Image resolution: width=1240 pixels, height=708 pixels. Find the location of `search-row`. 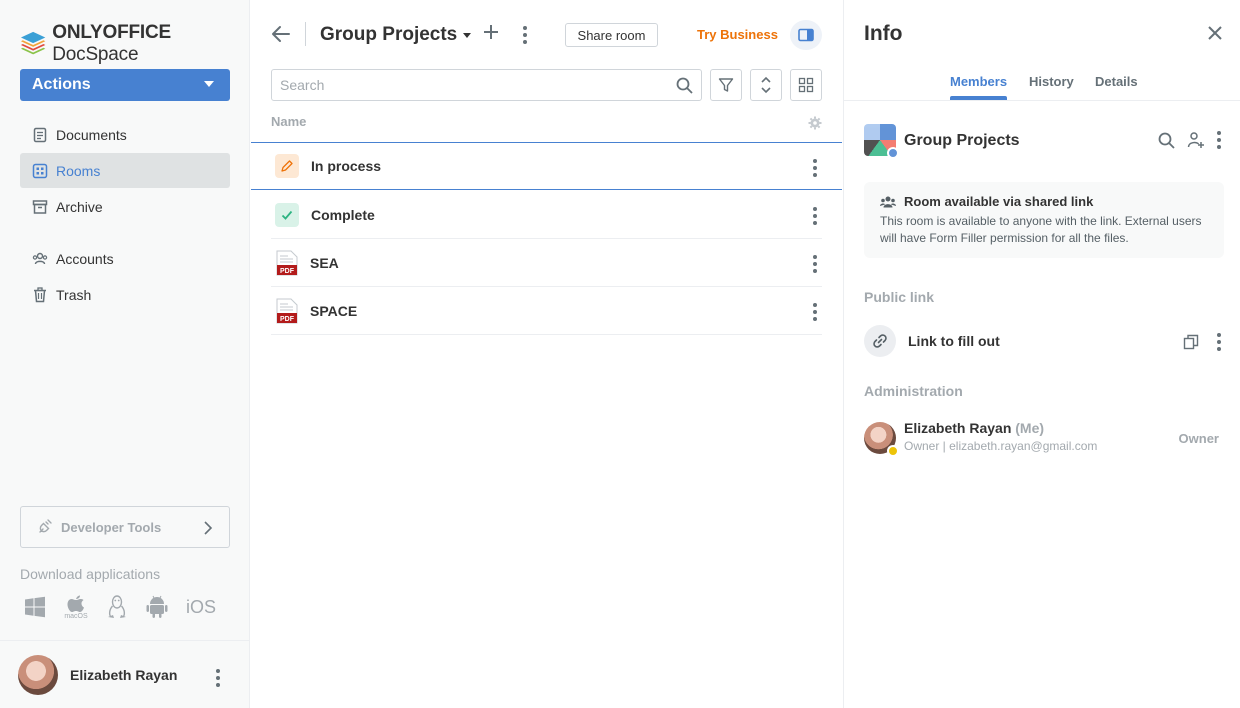

search-row is located at coordinates (546, 85).